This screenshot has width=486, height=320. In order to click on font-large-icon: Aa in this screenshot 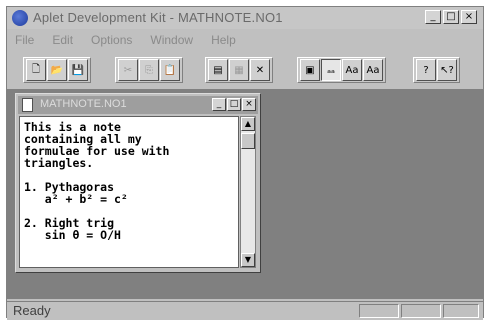, I will do `click(373, 70)`.